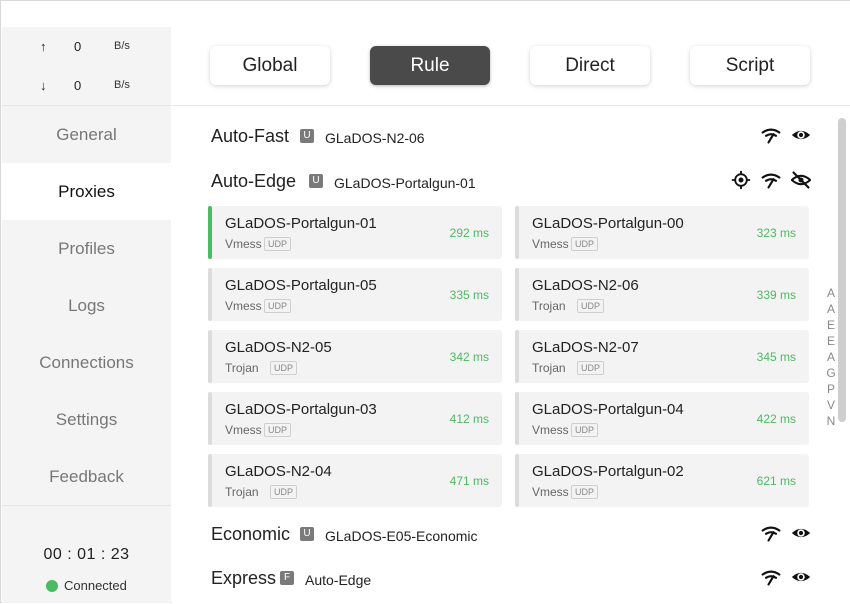 The height and width of the screenshot is (604, 850). I want to click on proxy-card: GLaDOS-N2-04 Trojan UDP 471 ms, so click(355, 480).